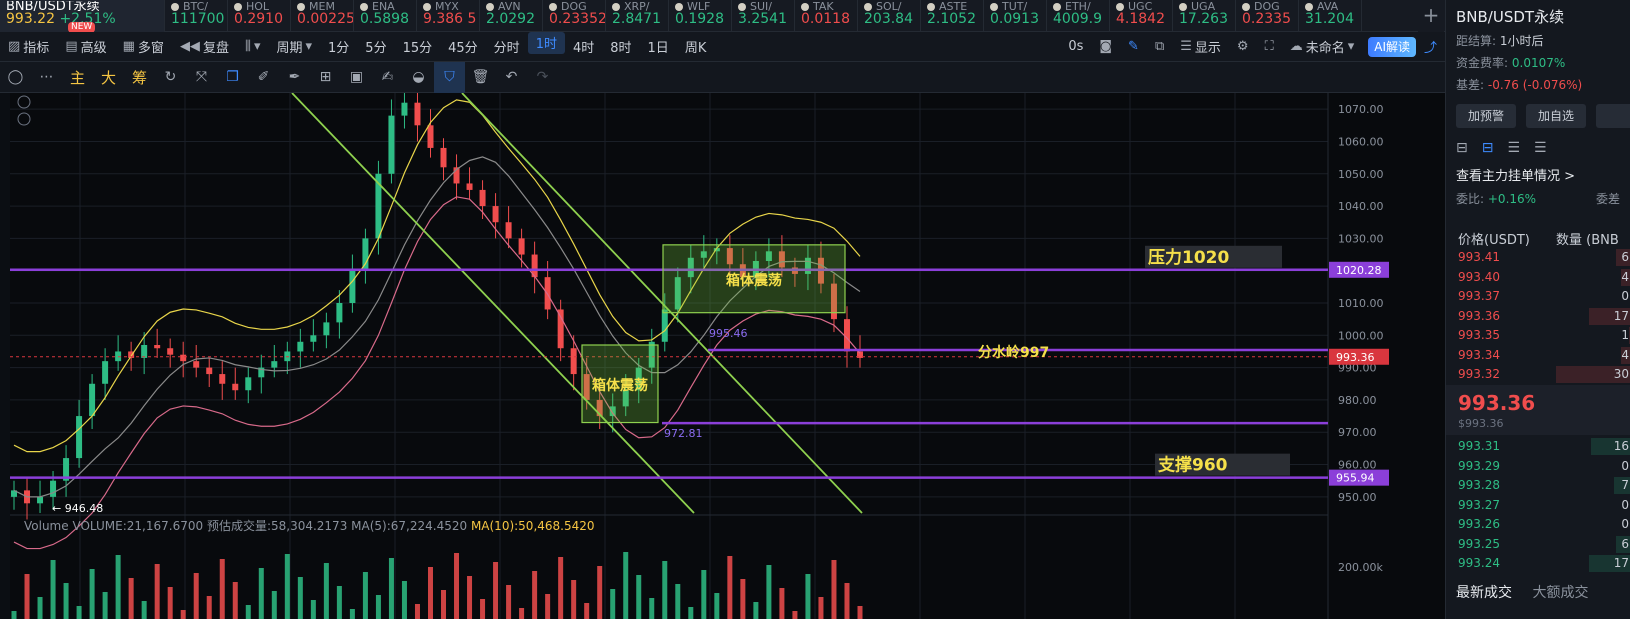 The width and height of the screenshot is (1630, 619). I want to click on tab-latest-trades: 最新成交, so click(1484, 593).